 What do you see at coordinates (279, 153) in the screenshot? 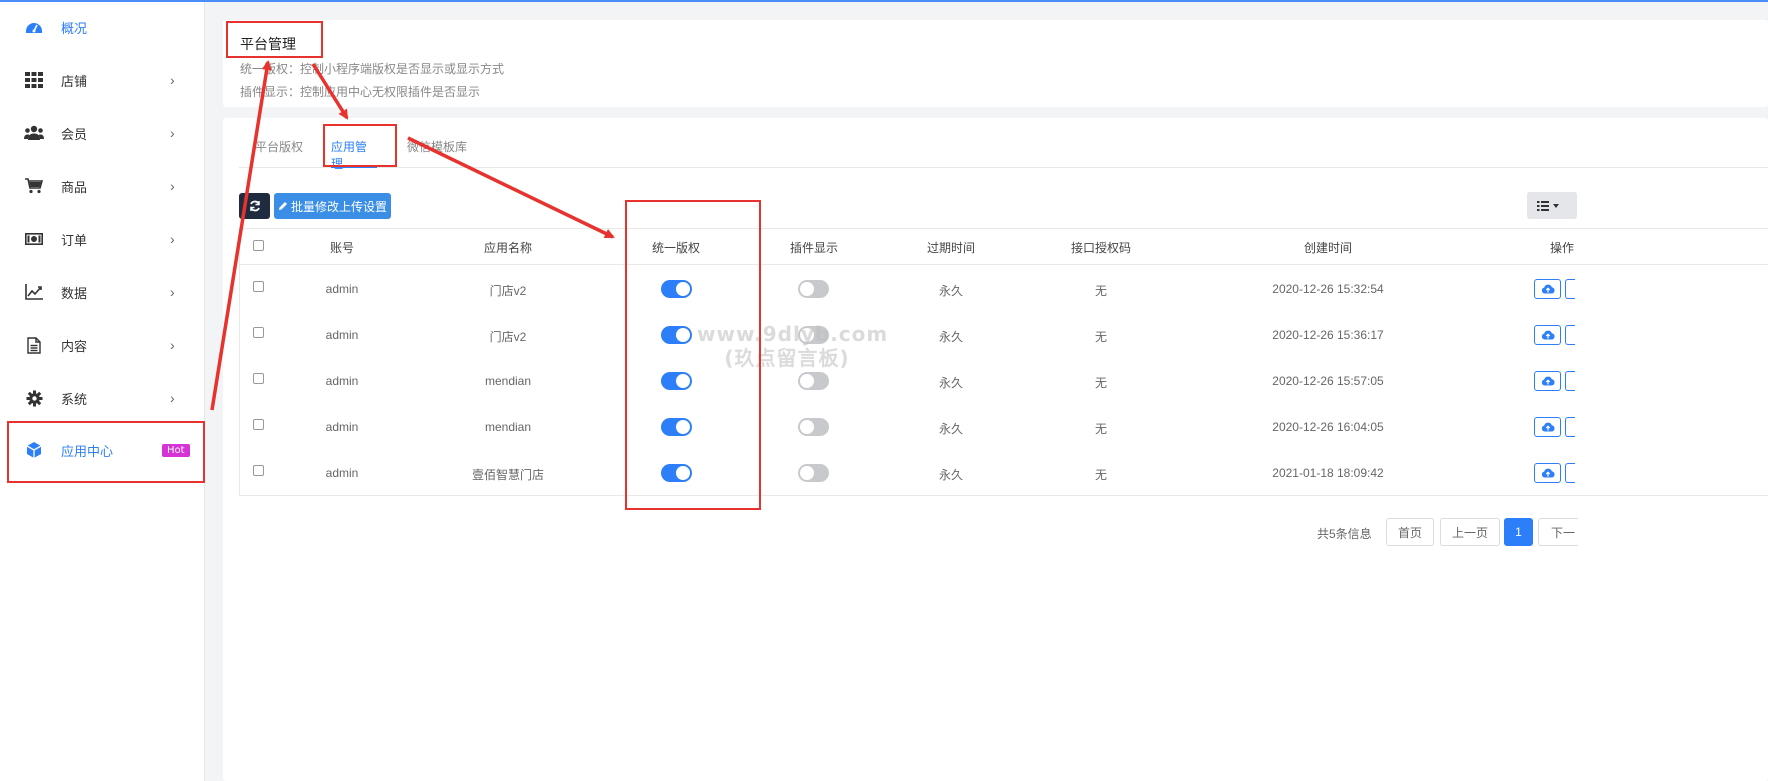
I see `tab-platform-copyright: 平台版权` at bounding box center [279, 153].